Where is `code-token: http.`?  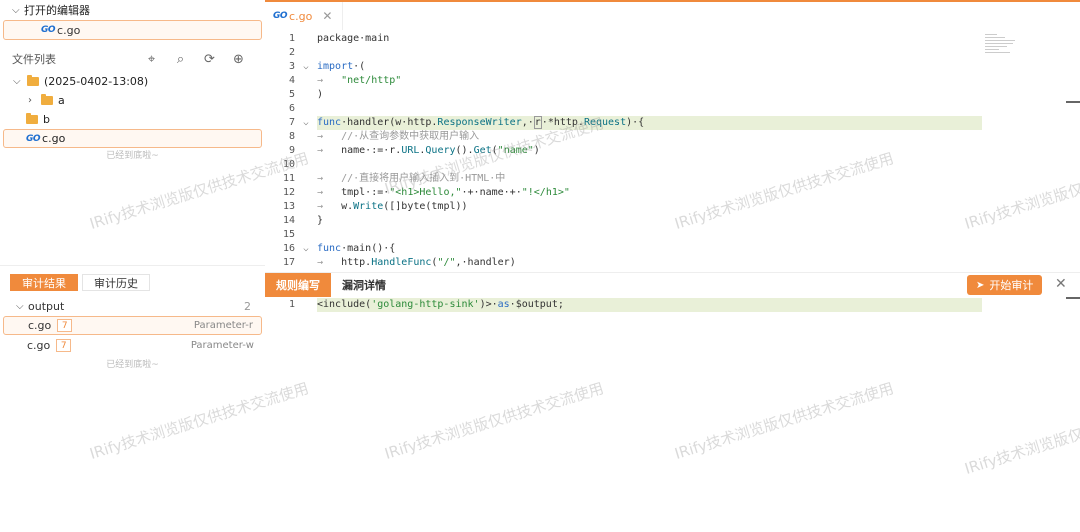
code-token: http. is located at coordinates (356, 262).